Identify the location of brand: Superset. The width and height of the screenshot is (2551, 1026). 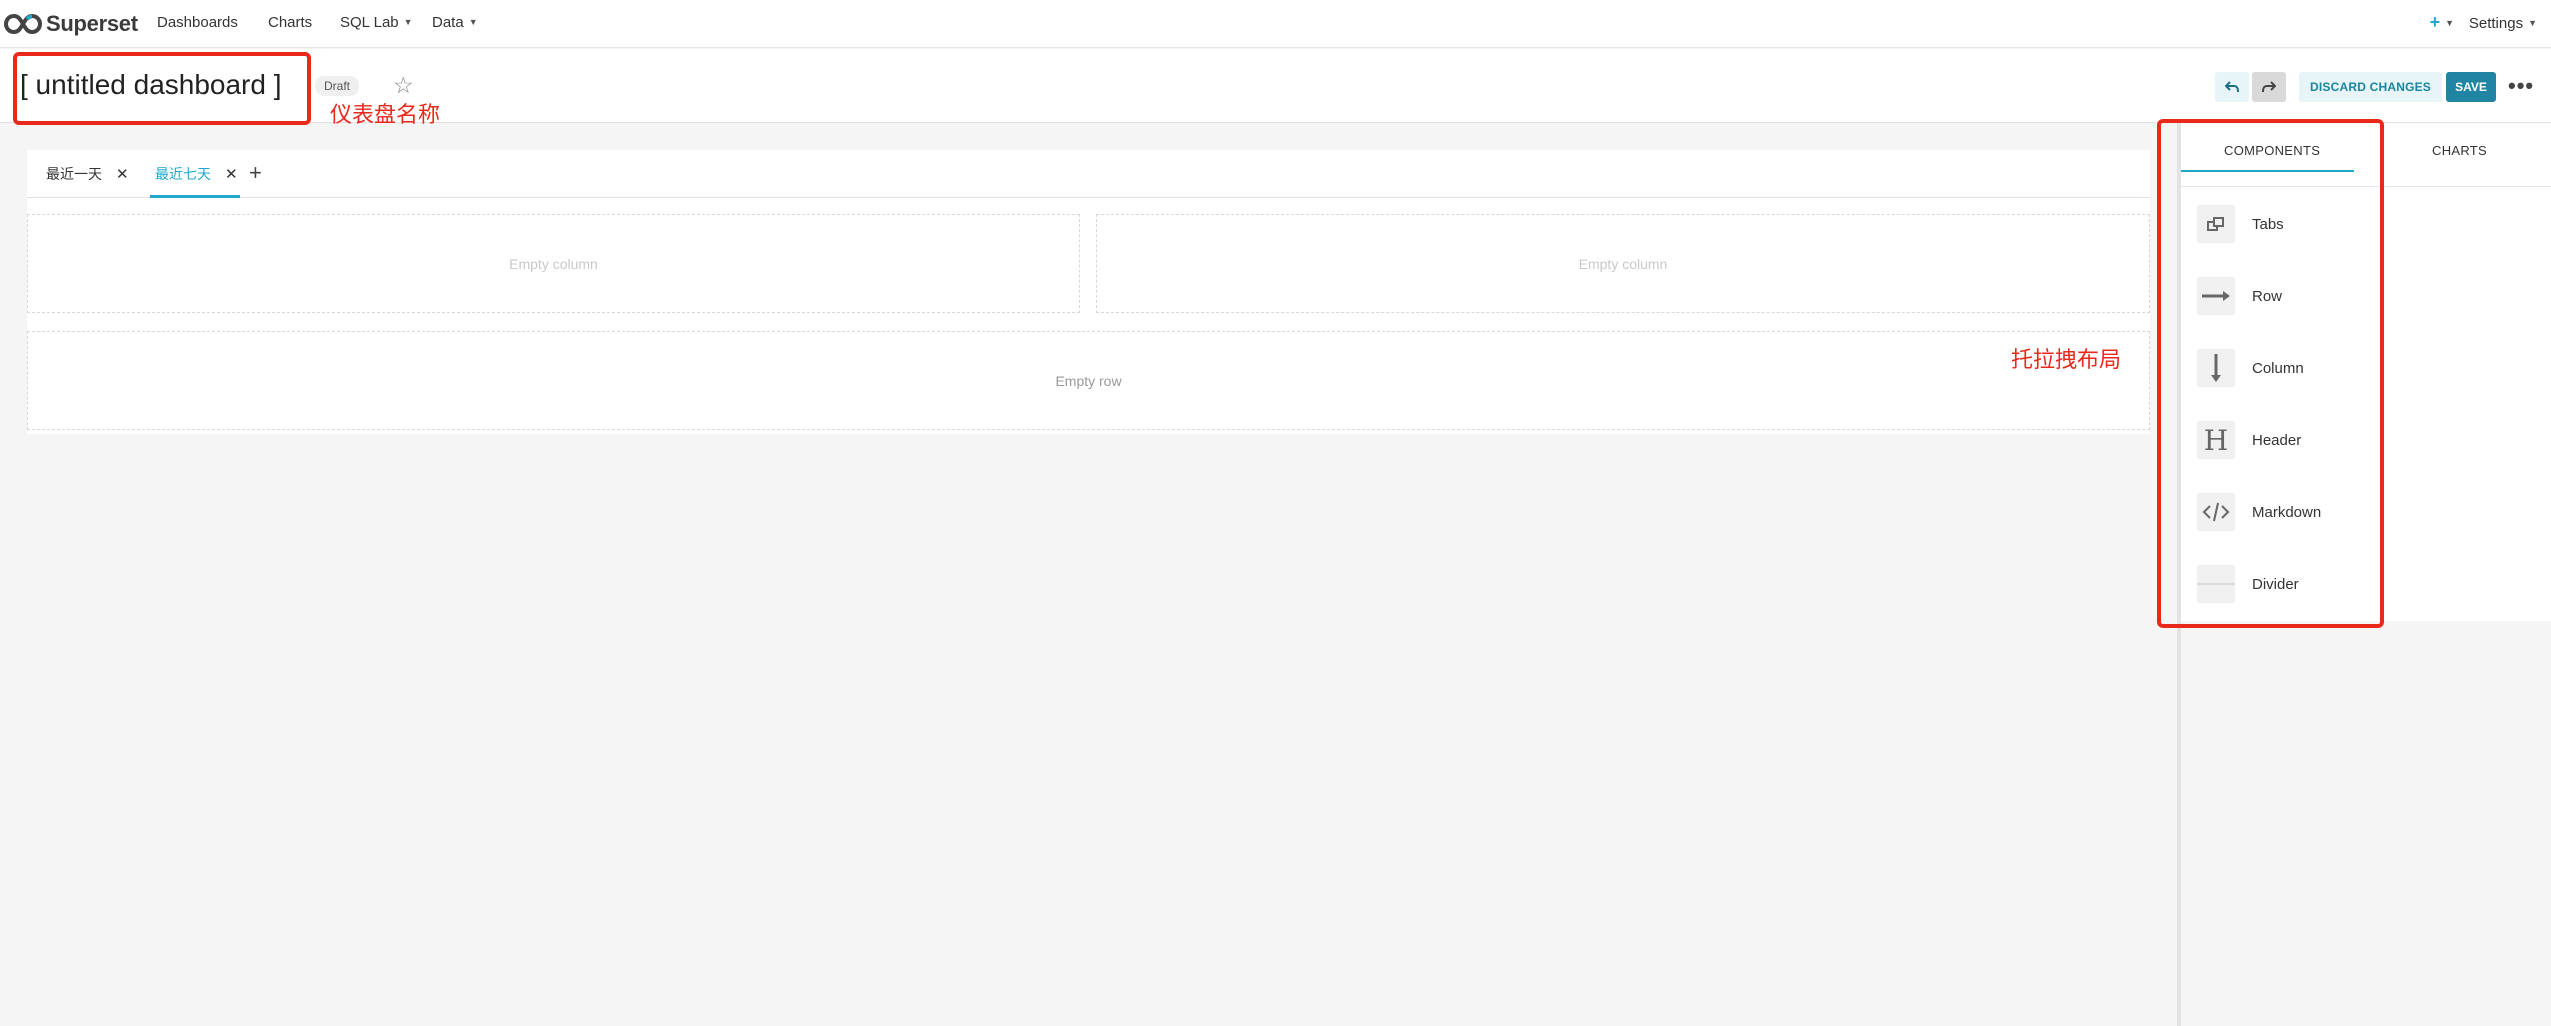
(71, 24).